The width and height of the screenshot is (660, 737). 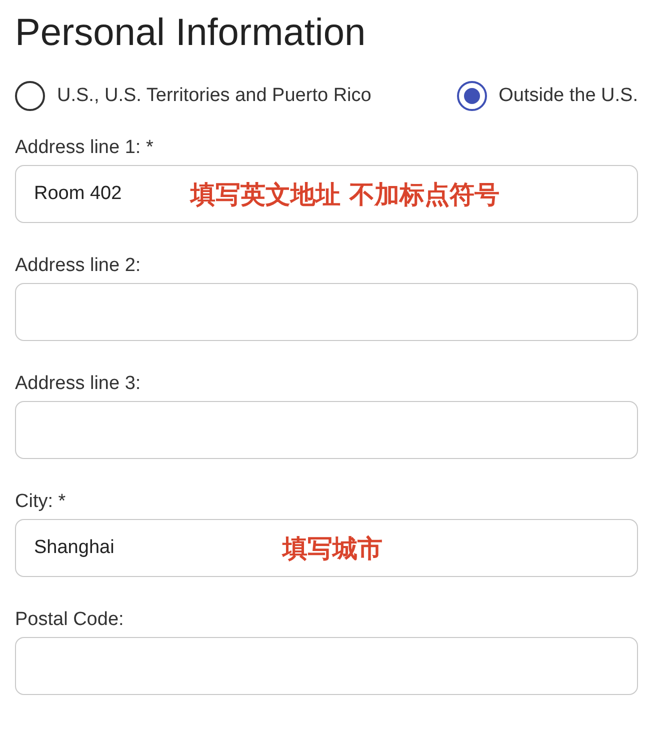 I want to click on field-label: Address line 3:, so click(x=78, y=384).